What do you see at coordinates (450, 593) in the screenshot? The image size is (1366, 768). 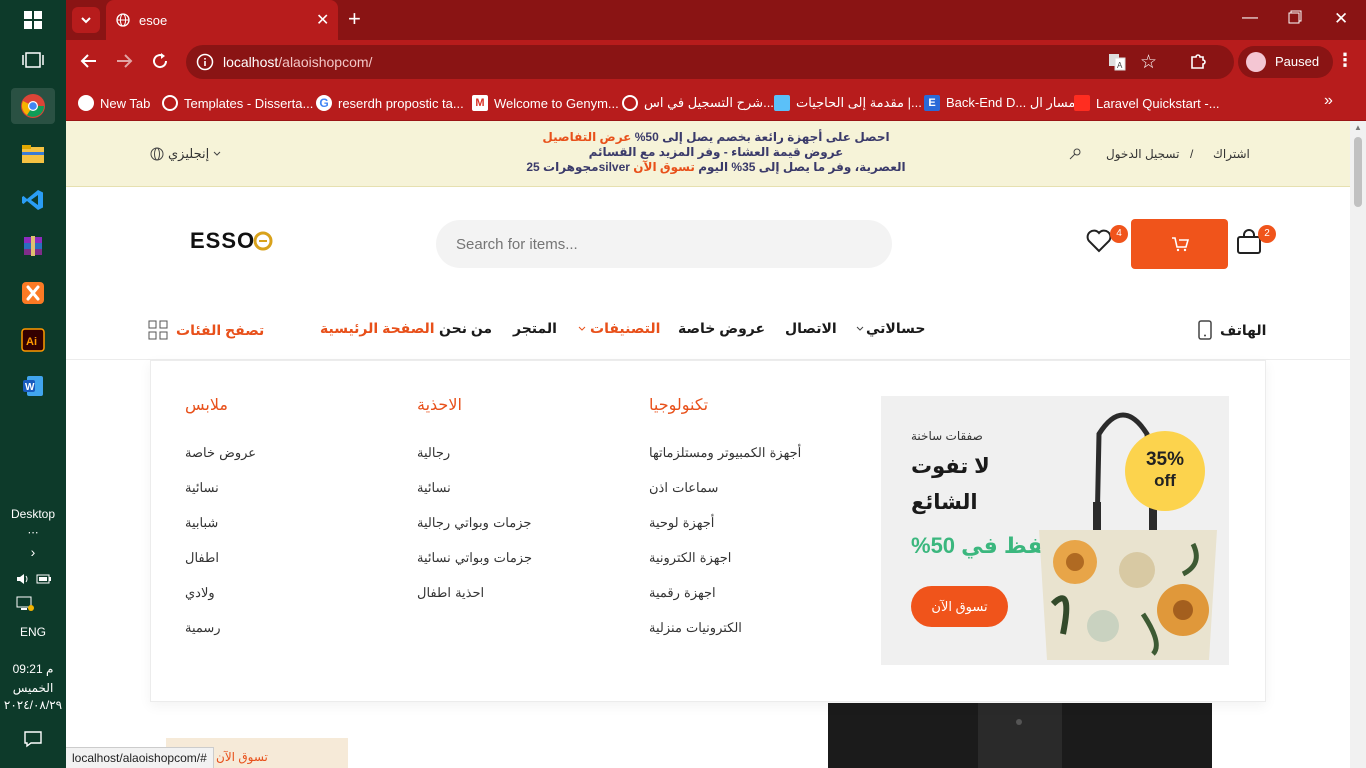 I see `mega-link: احذية اطفال` at bounding box center [450, 593].